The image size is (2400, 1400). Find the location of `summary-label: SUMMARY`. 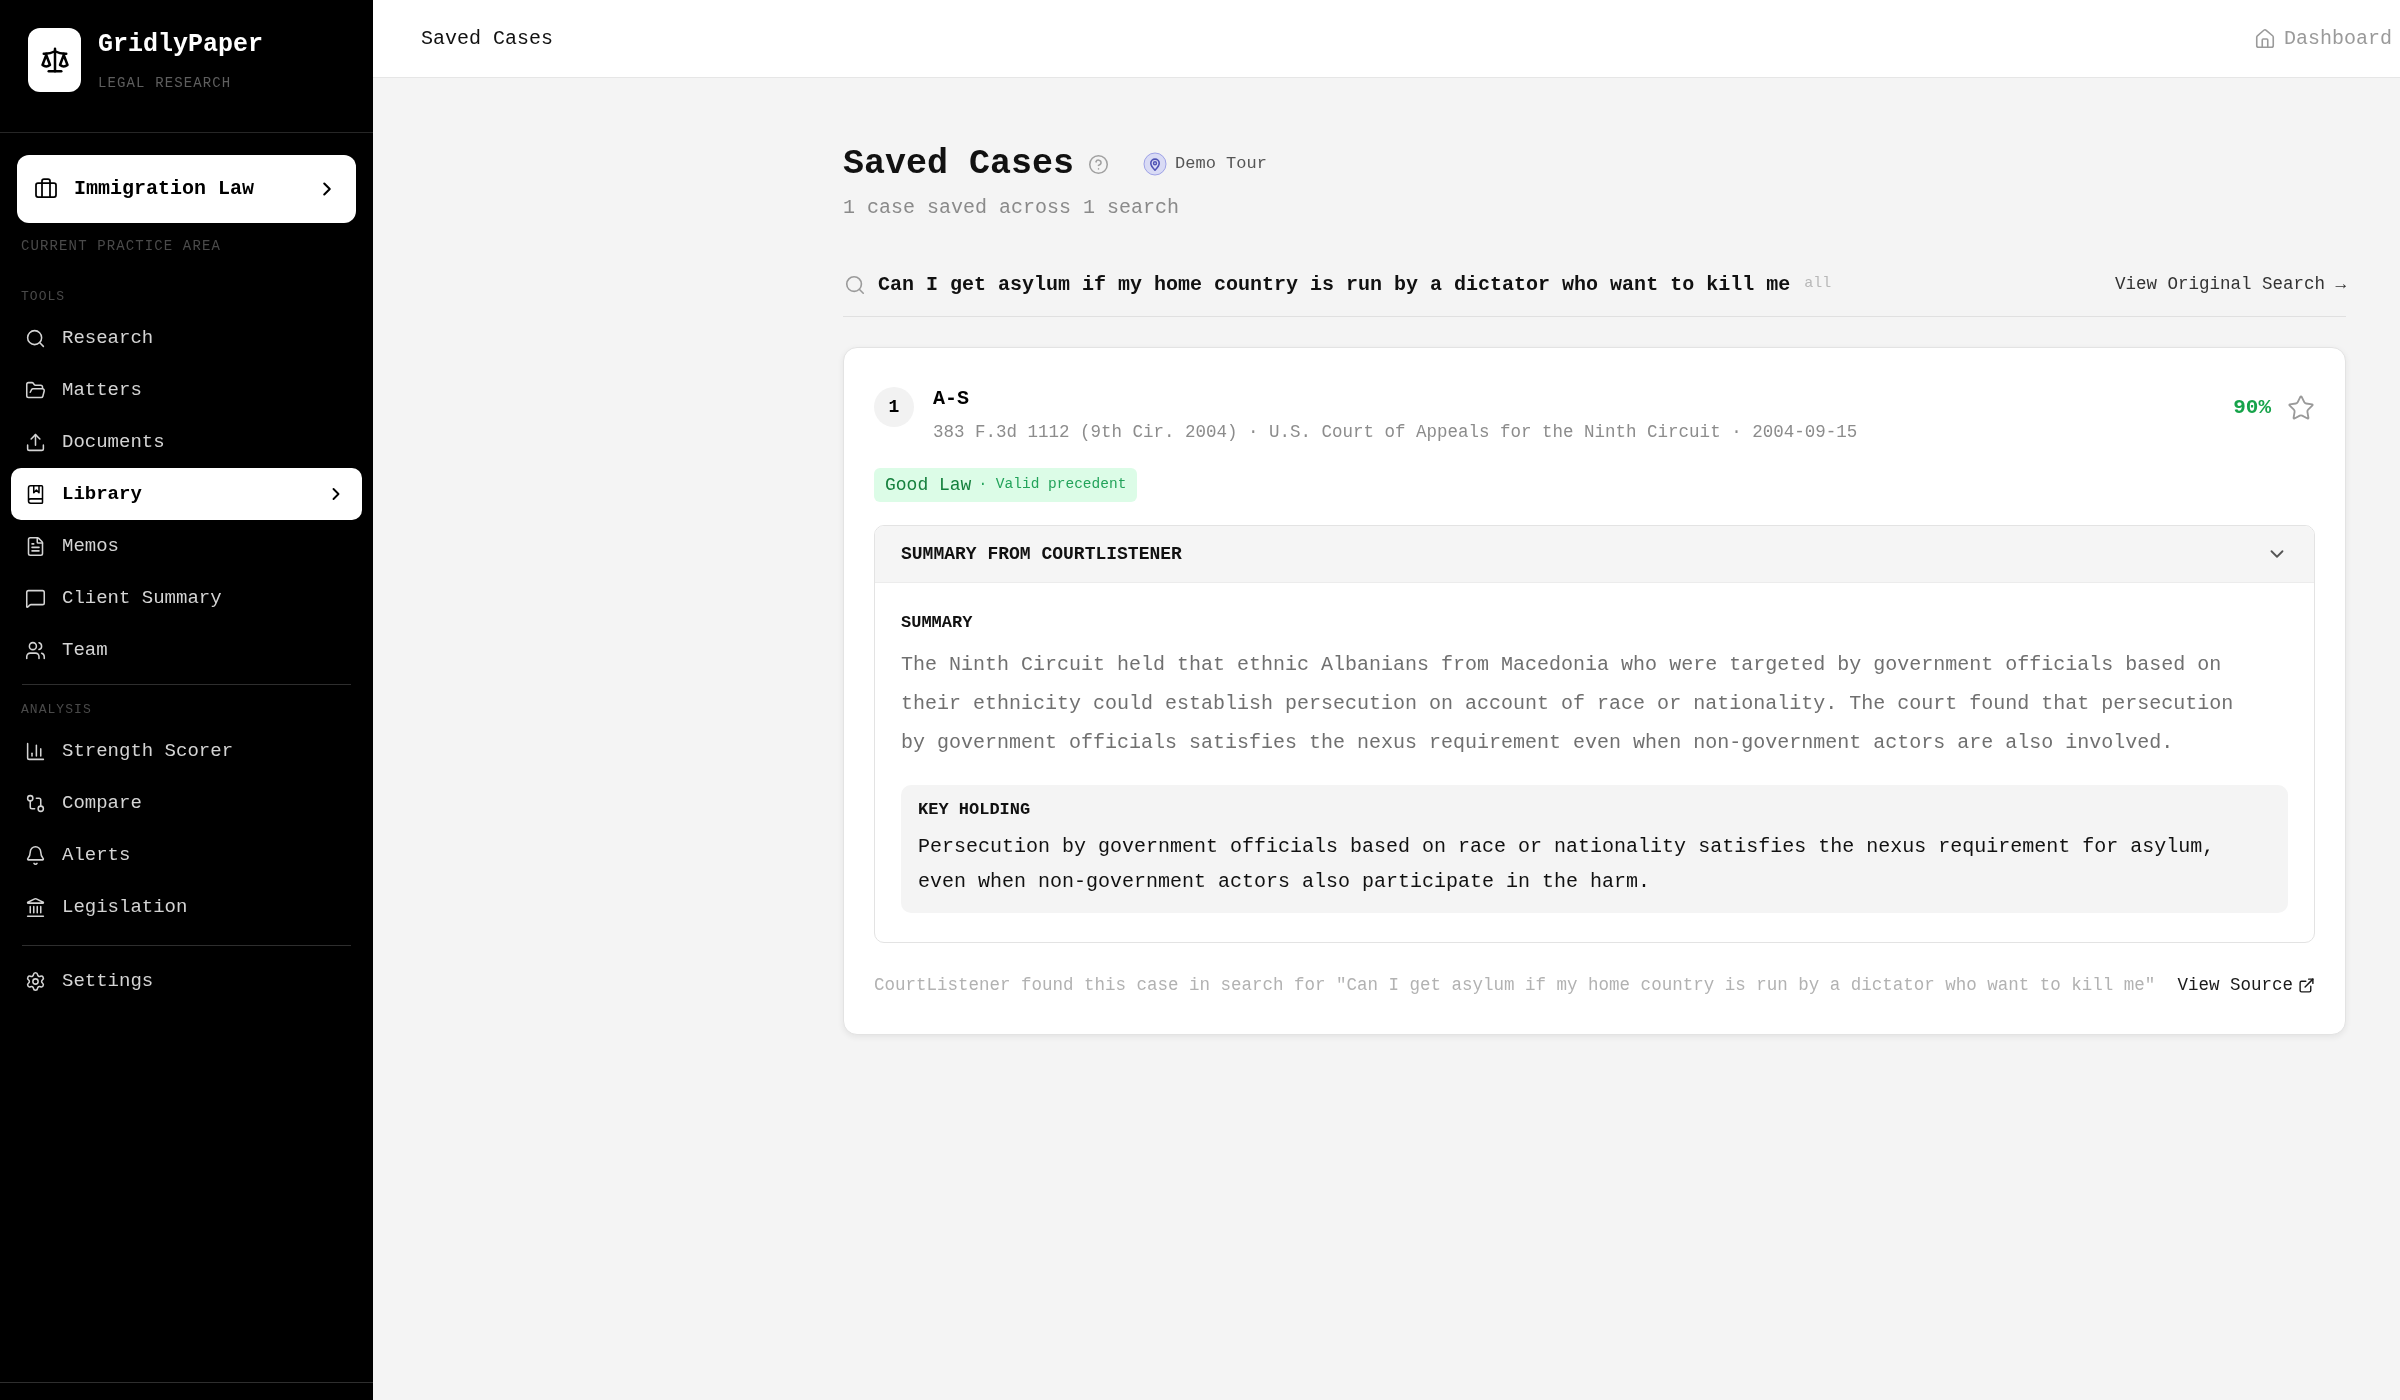

summary-label: SUMMARY is located at coordinates (937, 623).